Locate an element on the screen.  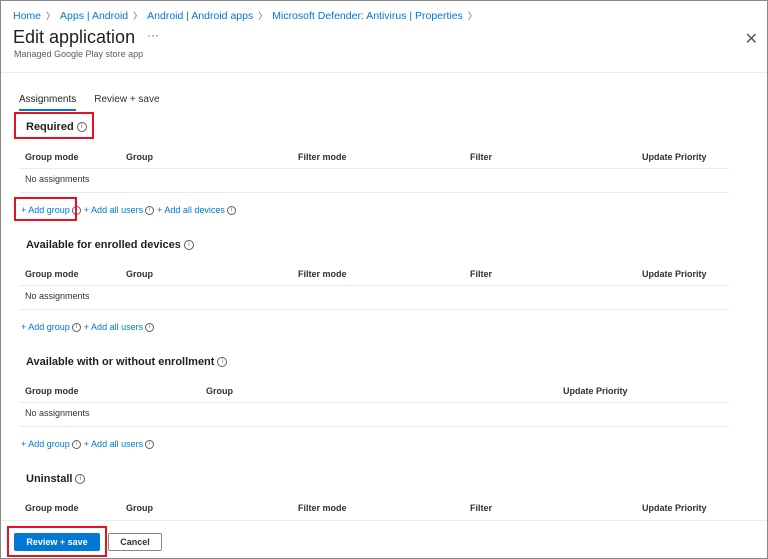
cancel-button: Cancel is located at coordinates (135, 542).